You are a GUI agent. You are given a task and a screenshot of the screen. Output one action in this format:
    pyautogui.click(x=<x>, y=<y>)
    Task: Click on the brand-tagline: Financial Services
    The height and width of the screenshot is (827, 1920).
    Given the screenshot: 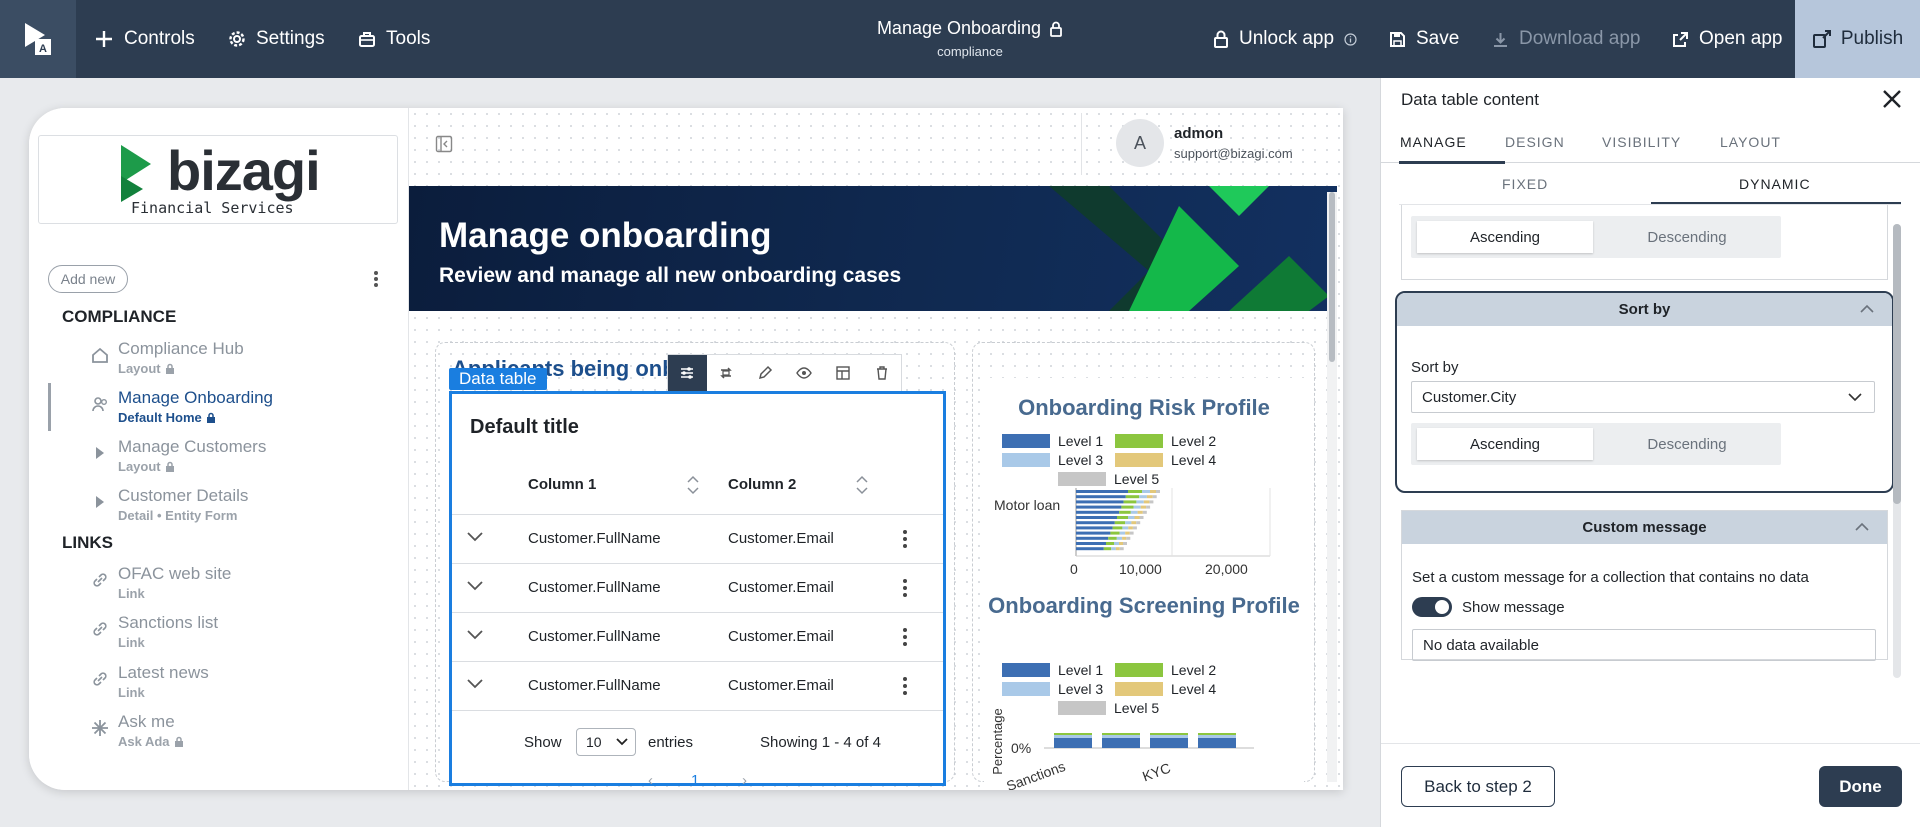 What is the action you would take?
    pyautogui.click(x=212, y=208)
    